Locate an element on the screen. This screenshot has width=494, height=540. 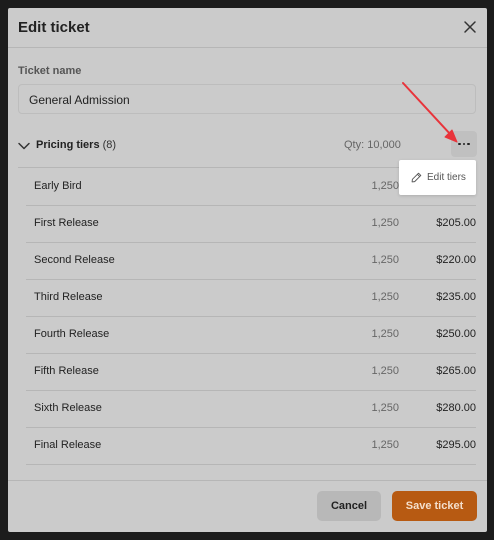
tier-row: First Release 1,250 $205.00 is located at coordinates (251, 224).